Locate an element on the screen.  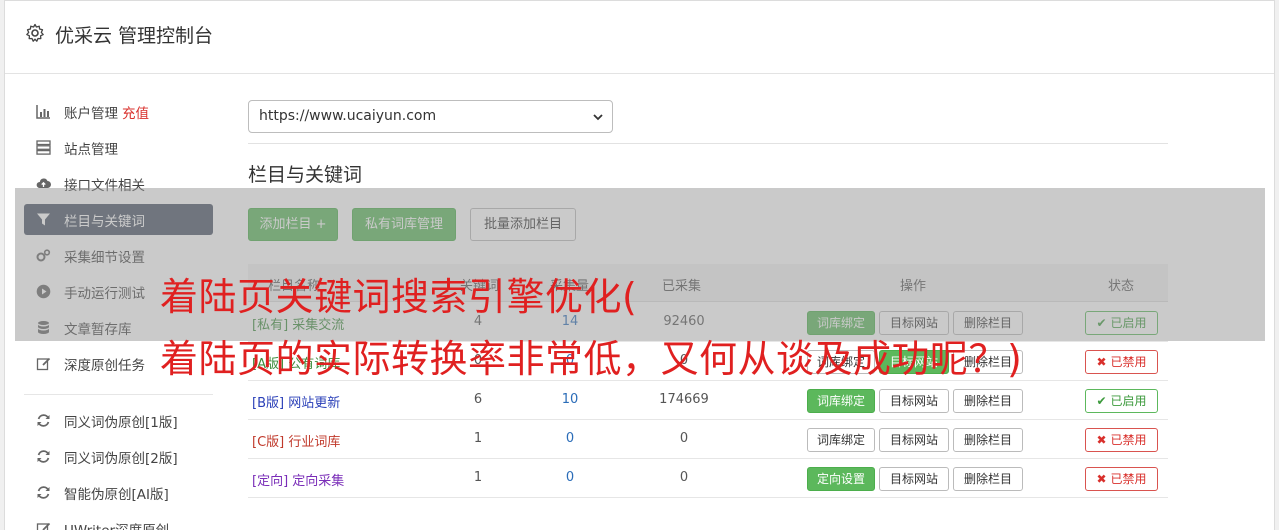
sidebar-item-label: 同义词伪原创[1版] is located at coordinates (121, 423).